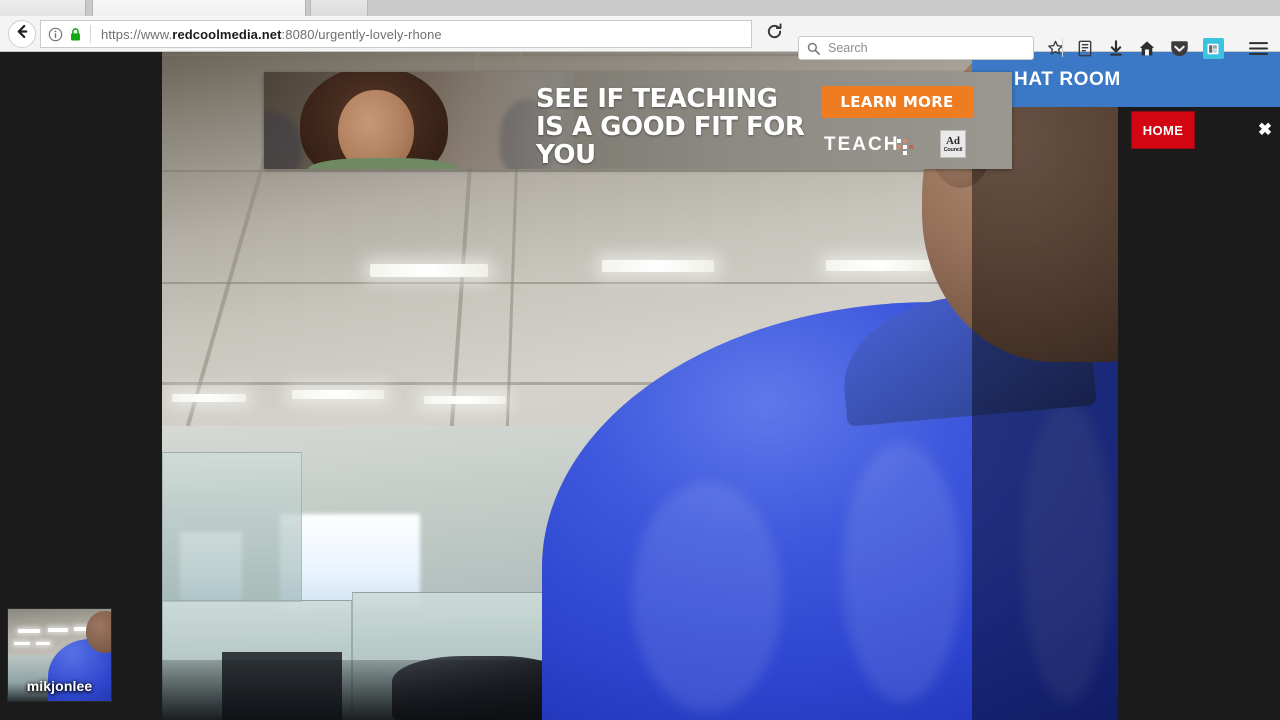 The height and width of the screenshot is (720, 1280). I want to click on url-host: redcoolmedia.net, so click(227, 34).